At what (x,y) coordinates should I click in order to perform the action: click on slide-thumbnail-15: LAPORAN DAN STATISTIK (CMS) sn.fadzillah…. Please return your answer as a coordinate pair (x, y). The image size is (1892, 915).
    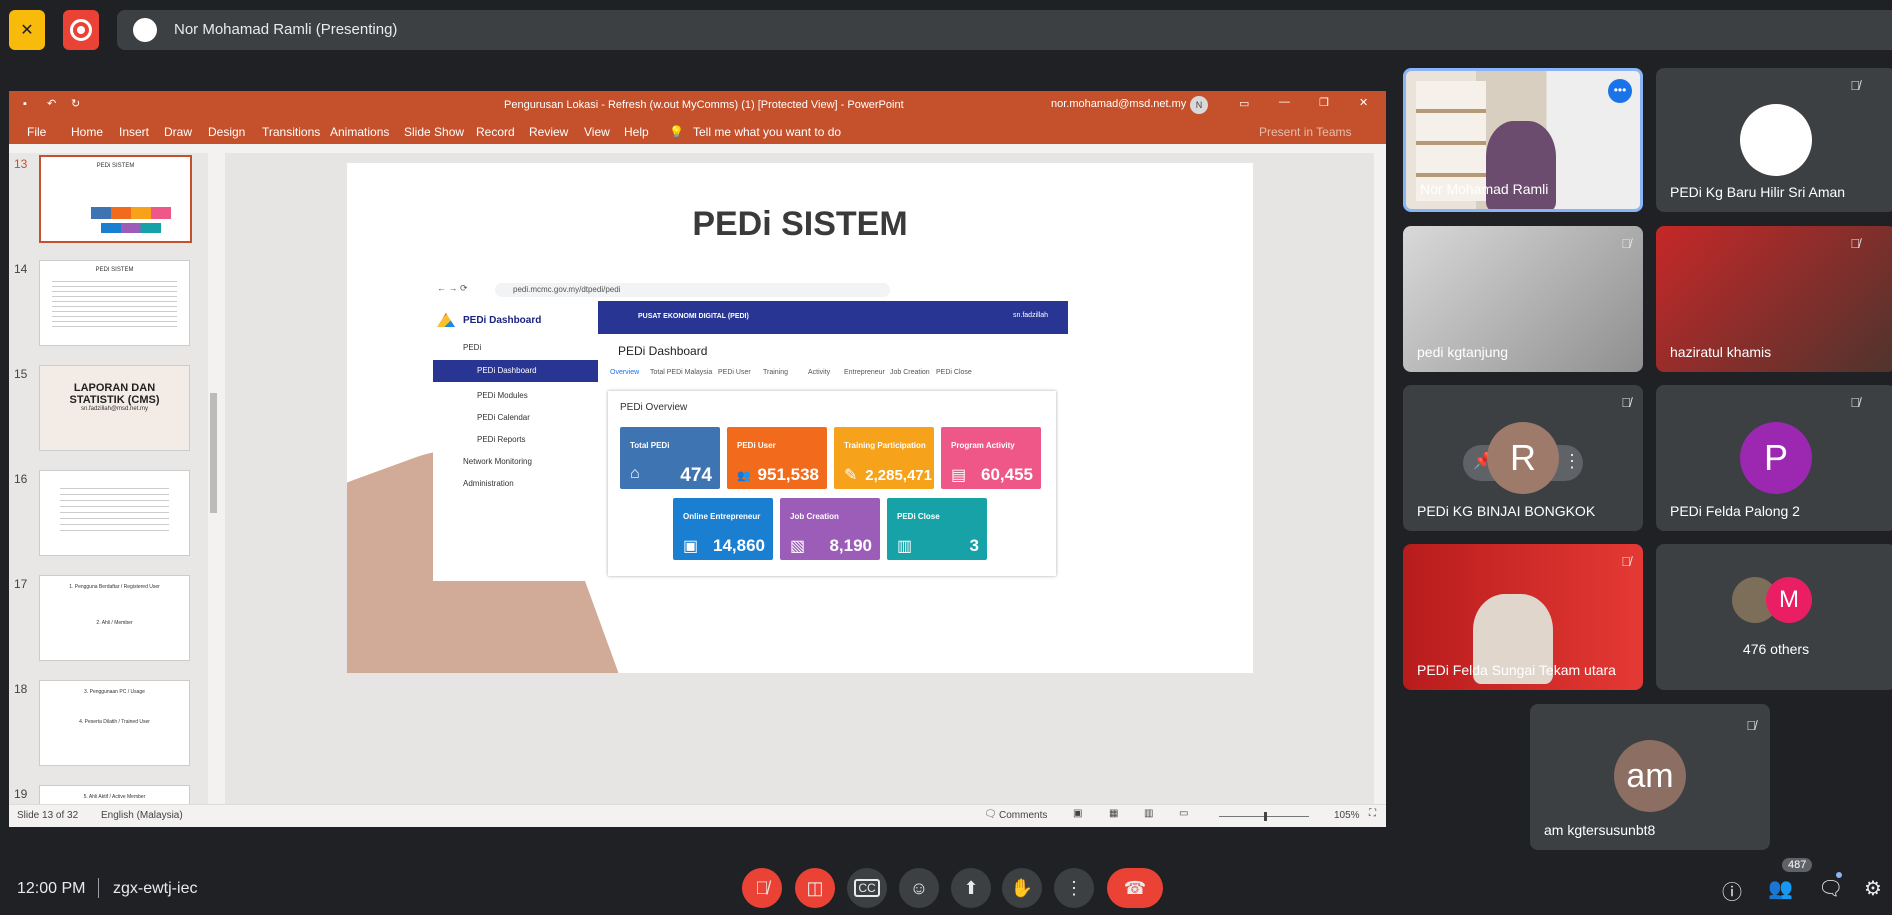
    Looking at the image, I should click on (114, 408).